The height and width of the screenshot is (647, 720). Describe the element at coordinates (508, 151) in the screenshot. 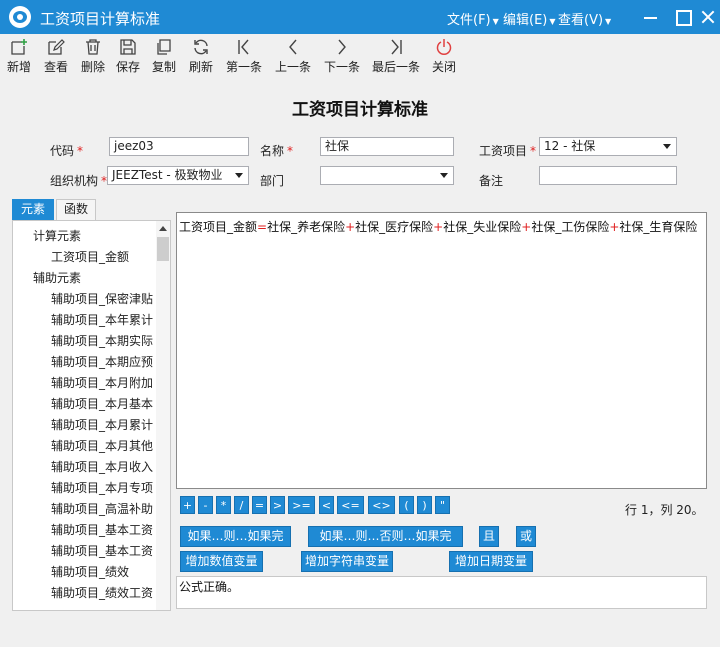

I see `salary-item-label: 工资项目 *` at that location.